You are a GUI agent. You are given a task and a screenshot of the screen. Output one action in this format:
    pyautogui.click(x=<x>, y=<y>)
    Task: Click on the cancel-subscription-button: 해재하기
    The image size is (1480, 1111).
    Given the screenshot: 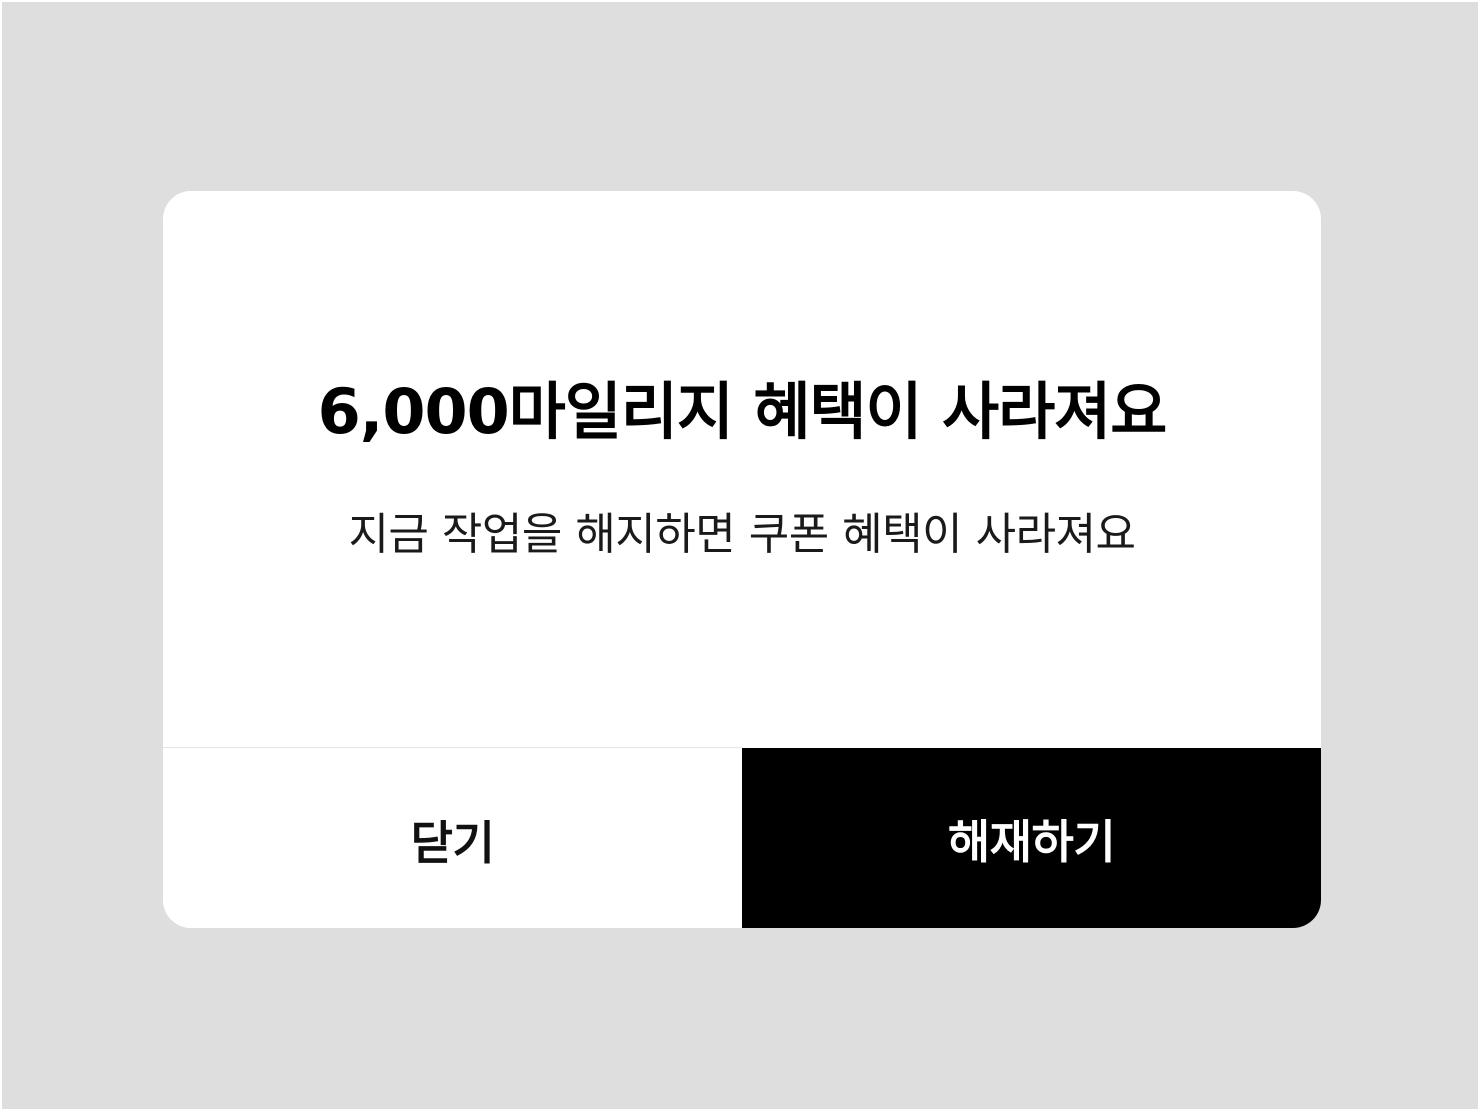 What is the action you would take?
    pyautogui.click(x=1031, y=838)
    